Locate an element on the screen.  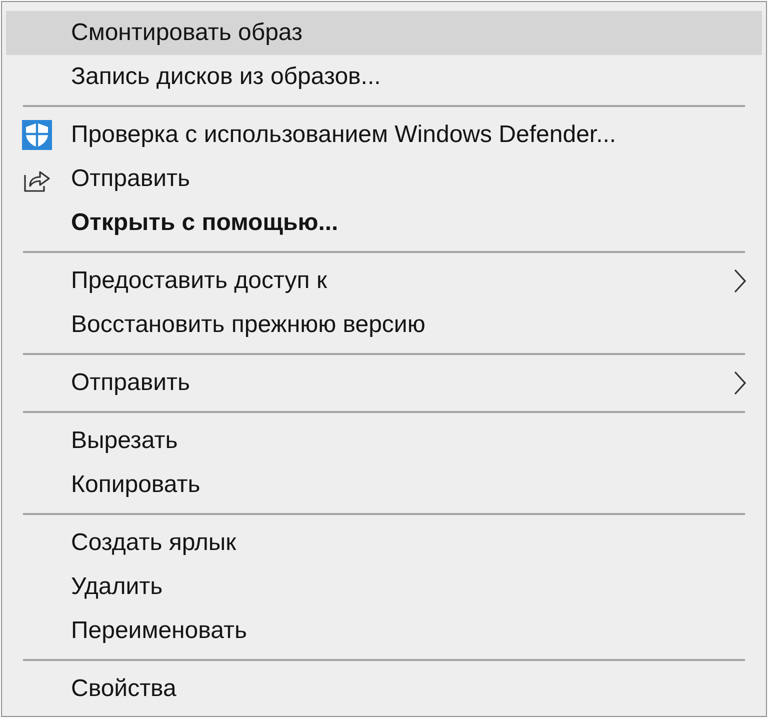
menu-item: Копировать is located at coordinates (384, 485).